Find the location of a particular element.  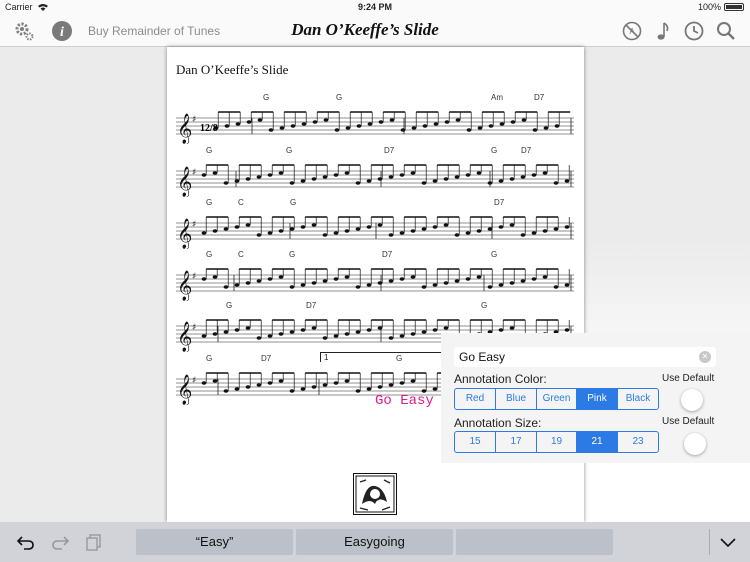

use-default-size-toggle is located at coordinates (695, 444).